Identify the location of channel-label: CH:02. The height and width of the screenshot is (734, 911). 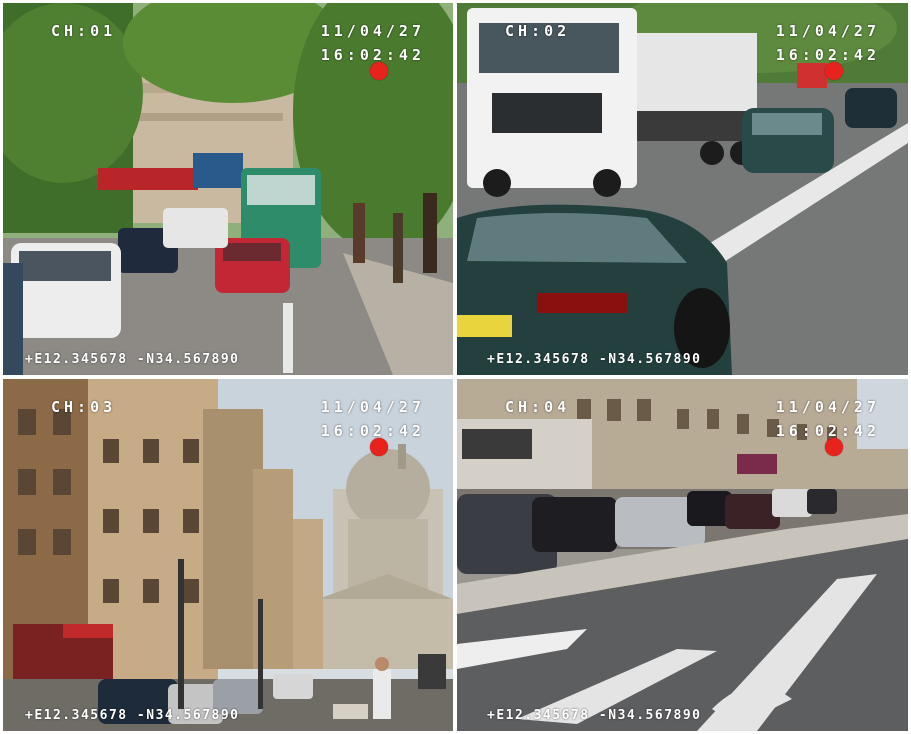
(538, 31).